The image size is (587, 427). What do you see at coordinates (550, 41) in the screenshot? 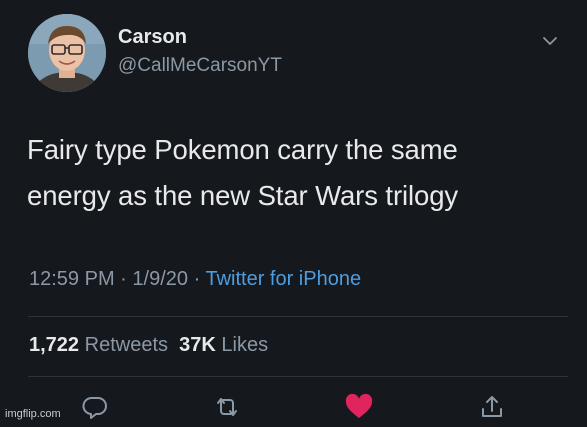
I see `chevron-down-icon` at bounding box center [550, 41].